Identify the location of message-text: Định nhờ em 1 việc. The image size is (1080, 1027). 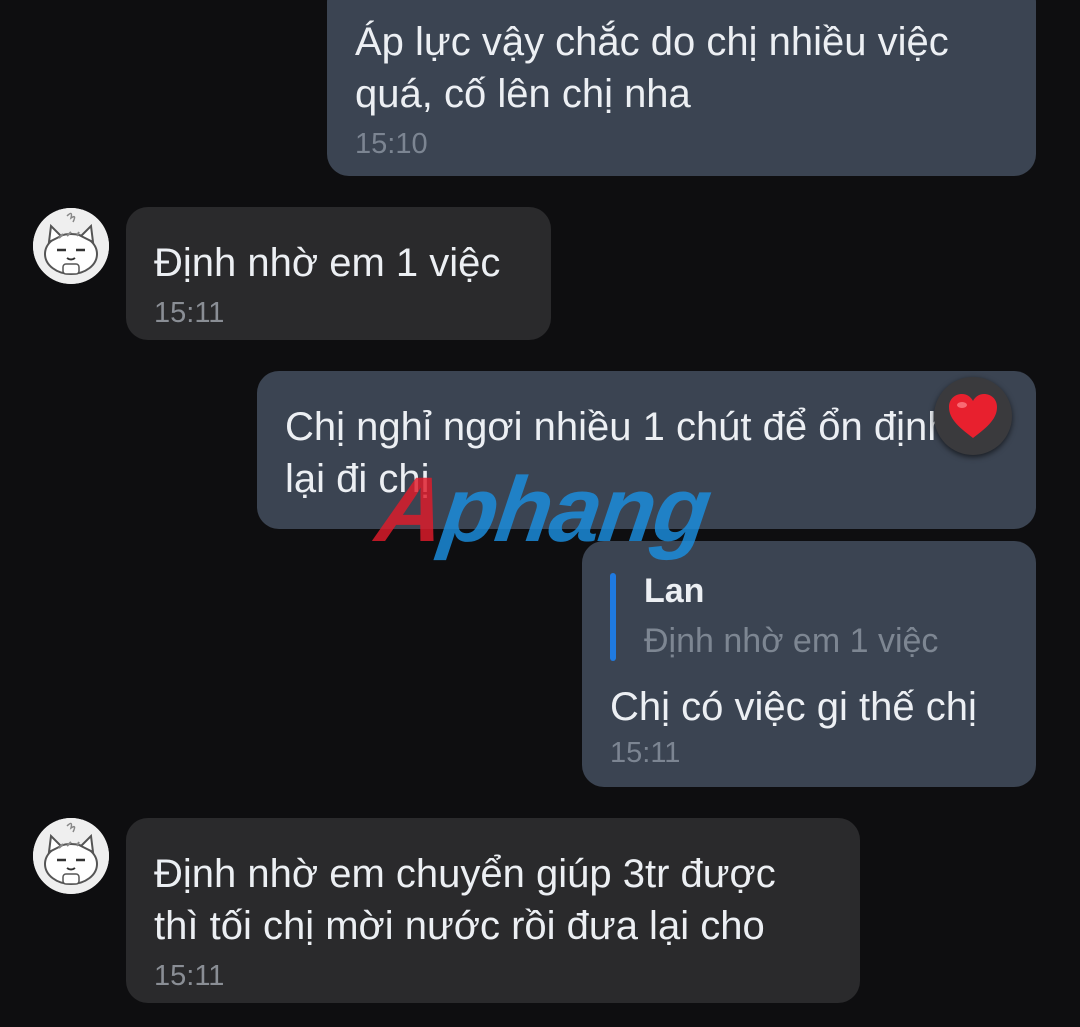
(327, 263).